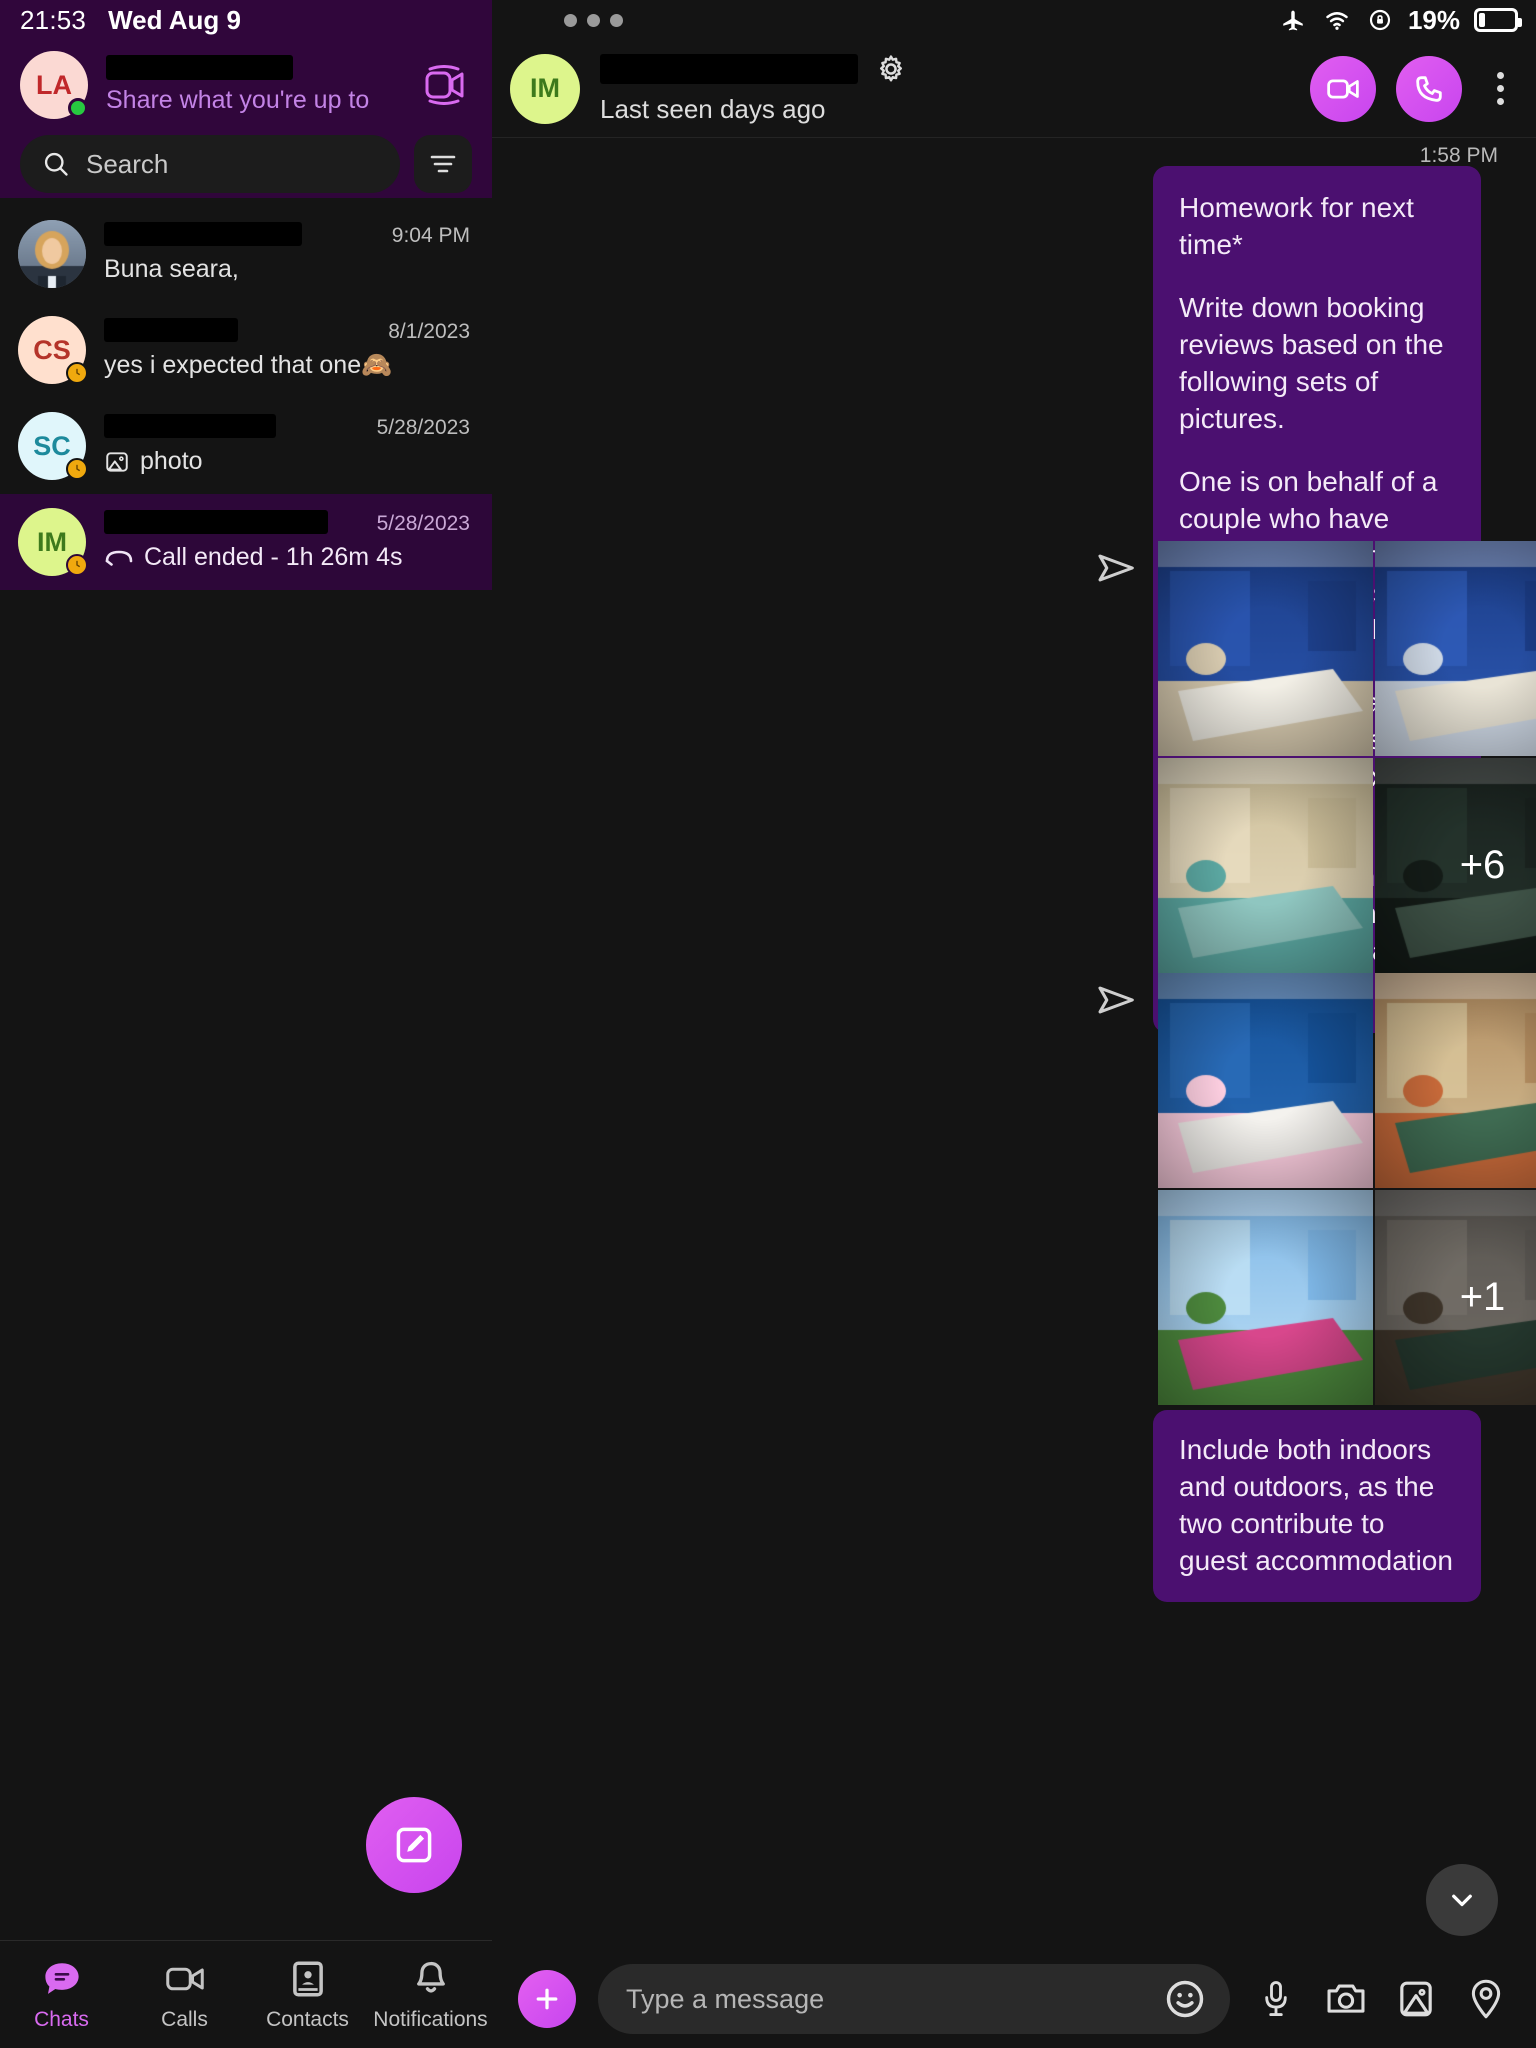 The image size is (1536, 2048). I want to click on scroll-to-bottom-button, so click(1462, 1900).